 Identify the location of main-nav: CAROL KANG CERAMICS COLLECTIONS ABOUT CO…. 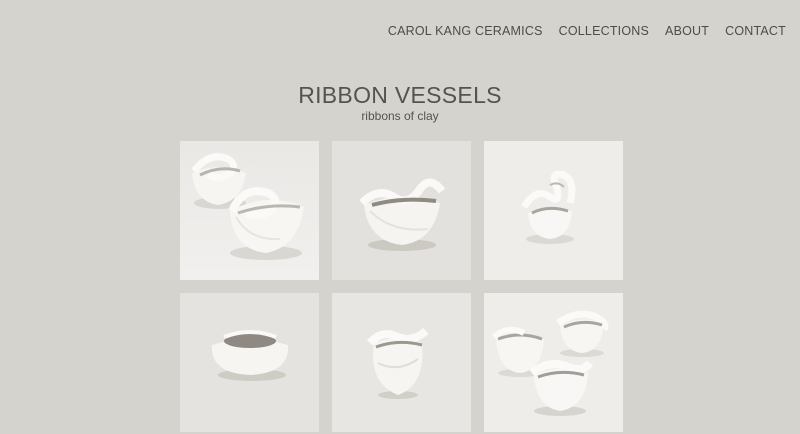
(587, 31).